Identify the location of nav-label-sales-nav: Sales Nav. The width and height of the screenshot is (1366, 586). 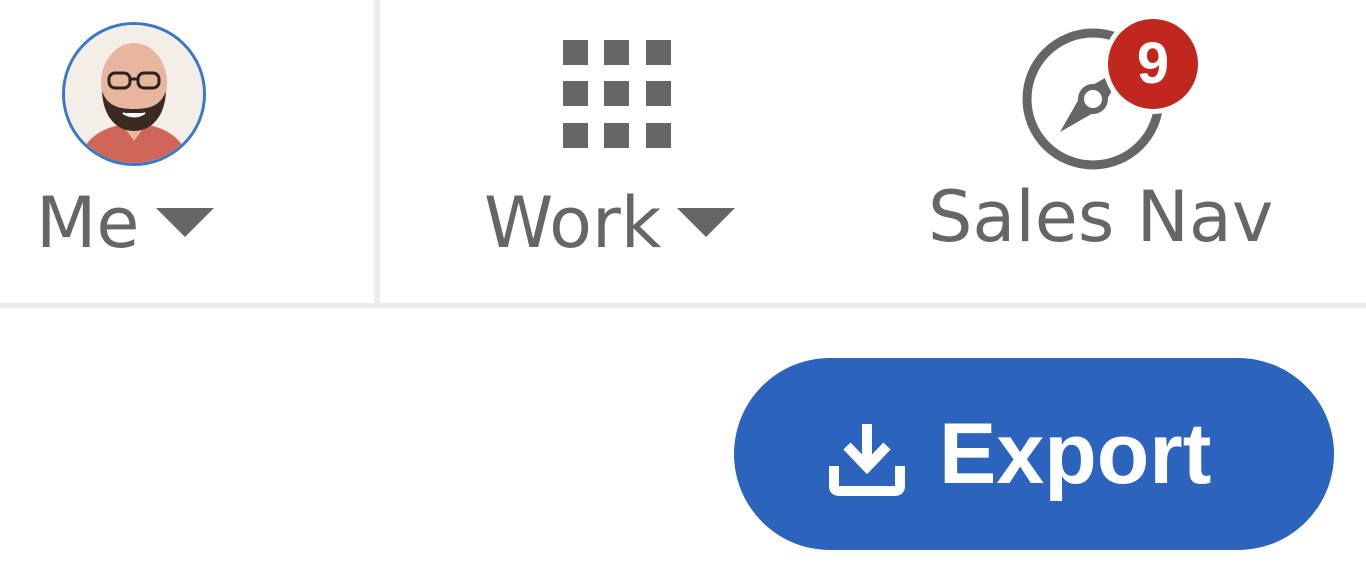
(1101, 217).